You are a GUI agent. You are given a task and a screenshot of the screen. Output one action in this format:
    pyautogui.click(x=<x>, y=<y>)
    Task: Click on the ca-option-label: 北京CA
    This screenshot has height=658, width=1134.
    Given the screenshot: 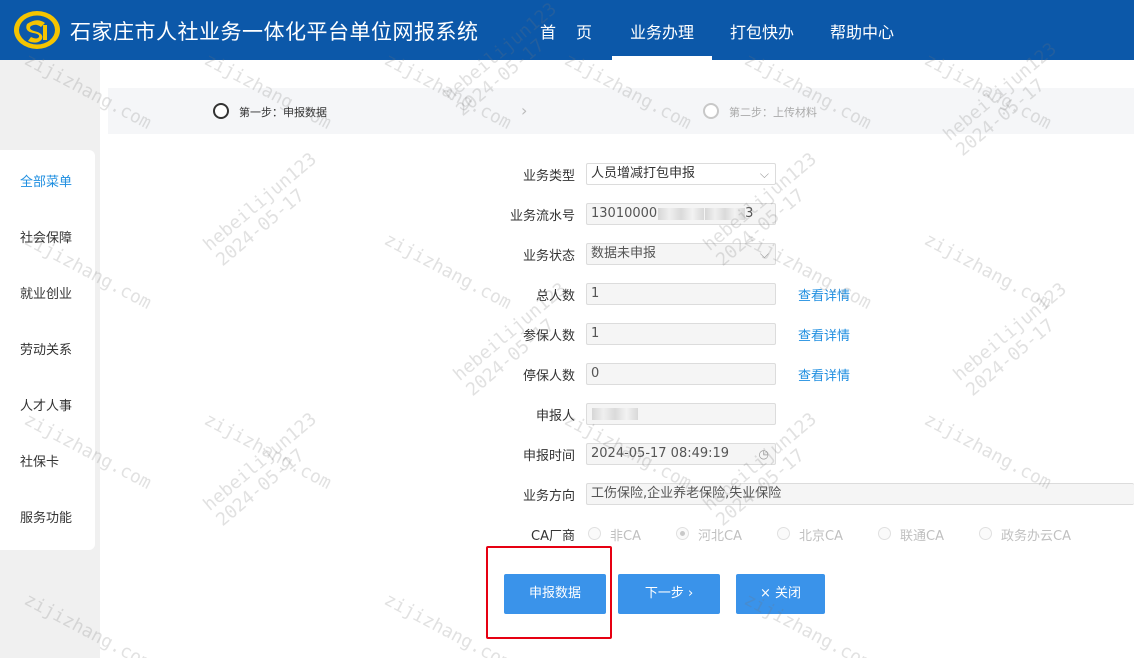 What is the action you would take?
    pyautogui.click(x=821, y=536)
    